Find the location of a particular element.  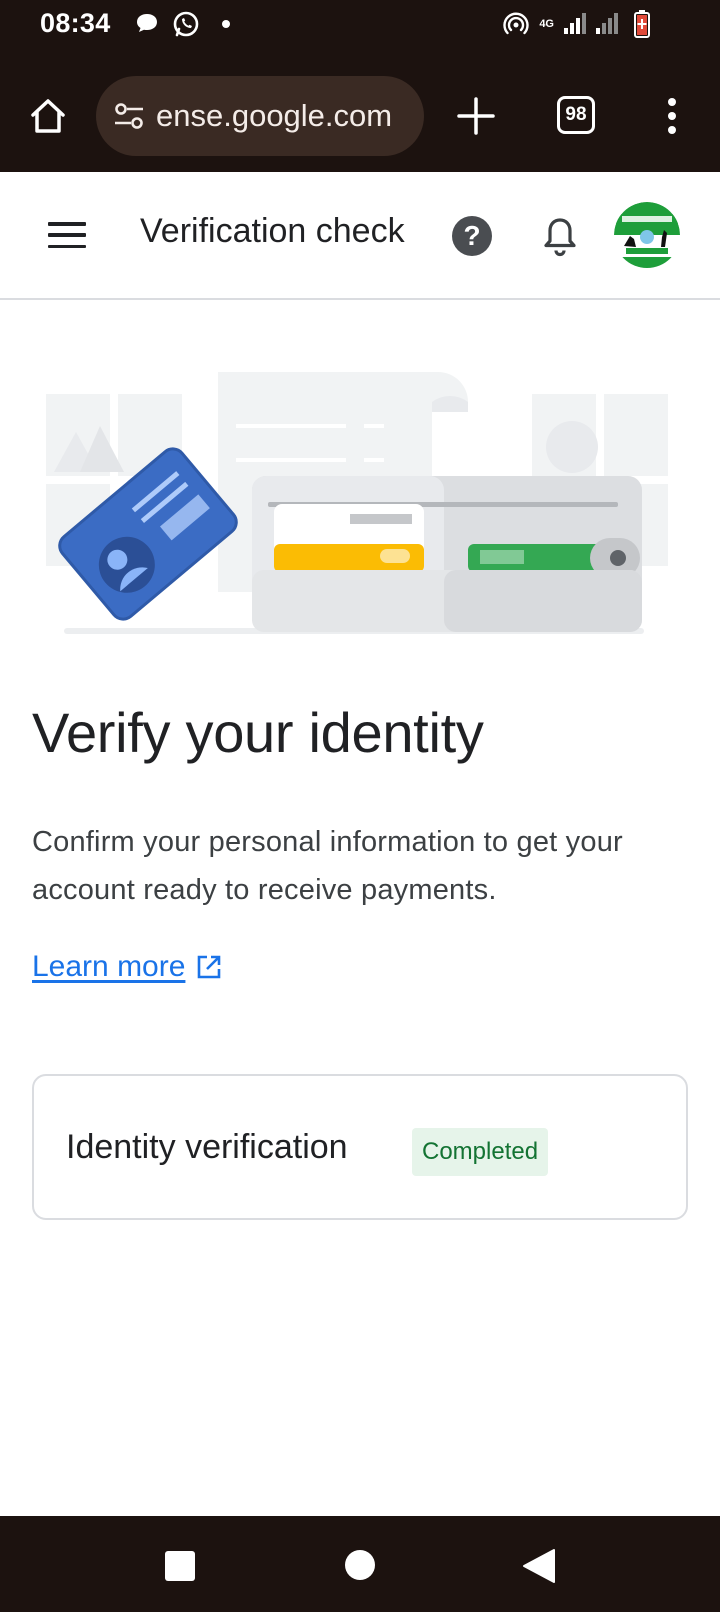

battery-icon is located at coordinates (642, 24).